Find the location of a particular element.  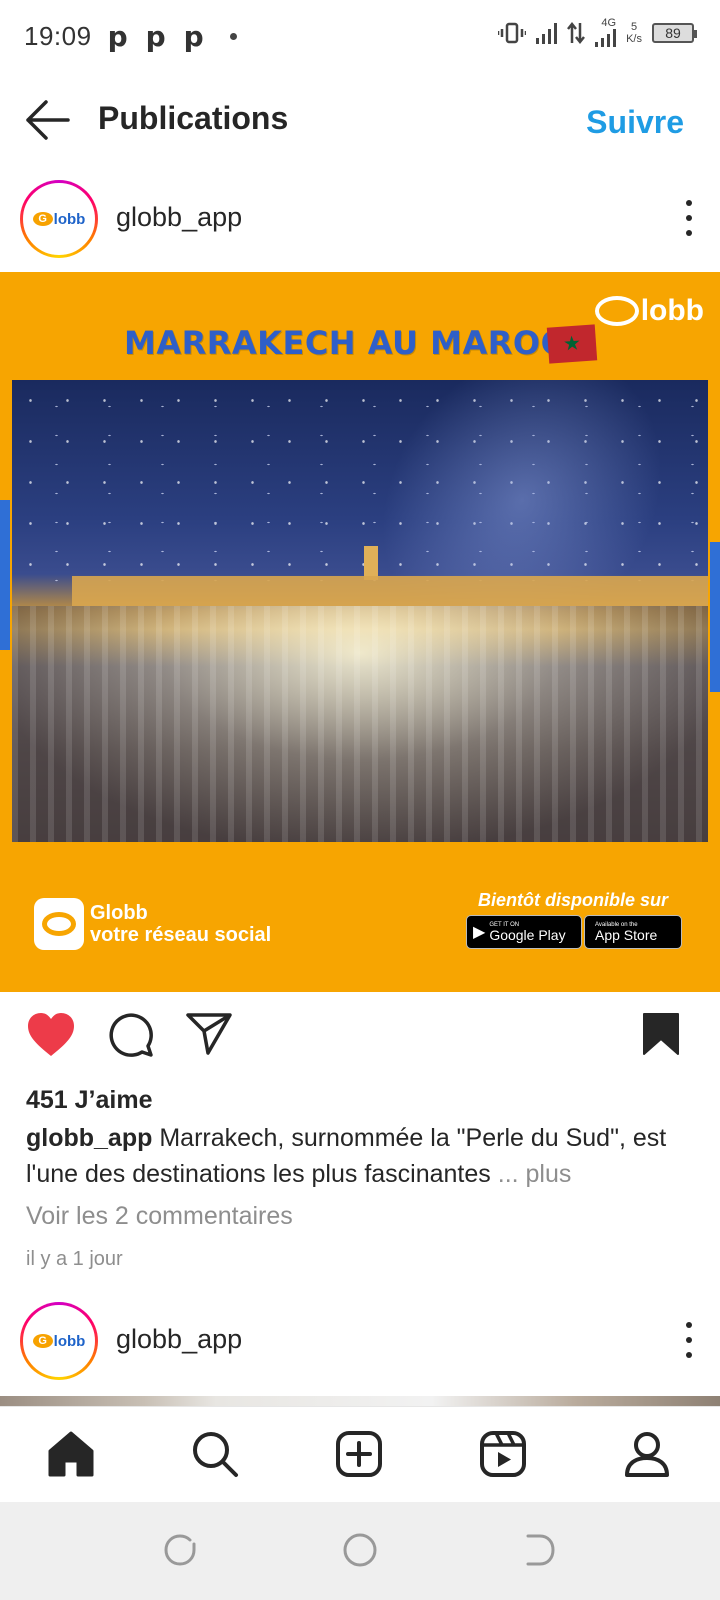

battery-level: 89 is located at coordinates (673, 32).